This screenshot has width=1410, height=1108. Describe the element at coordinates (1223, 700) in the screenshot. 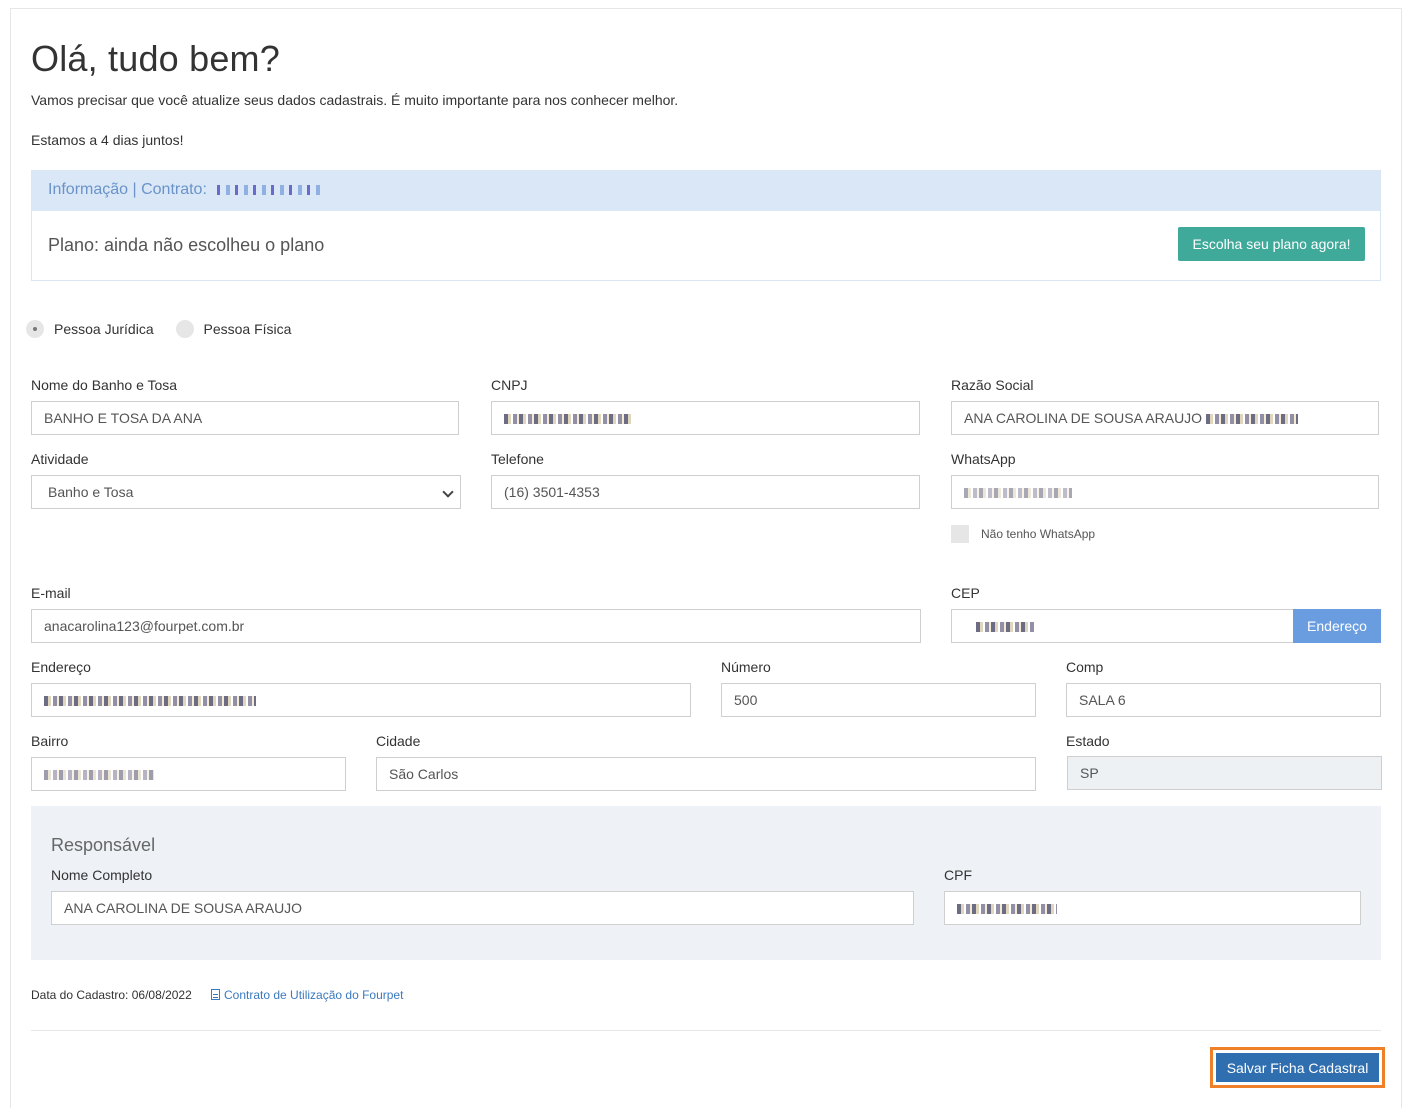

I see `comp-input: SALA 6` at that location.